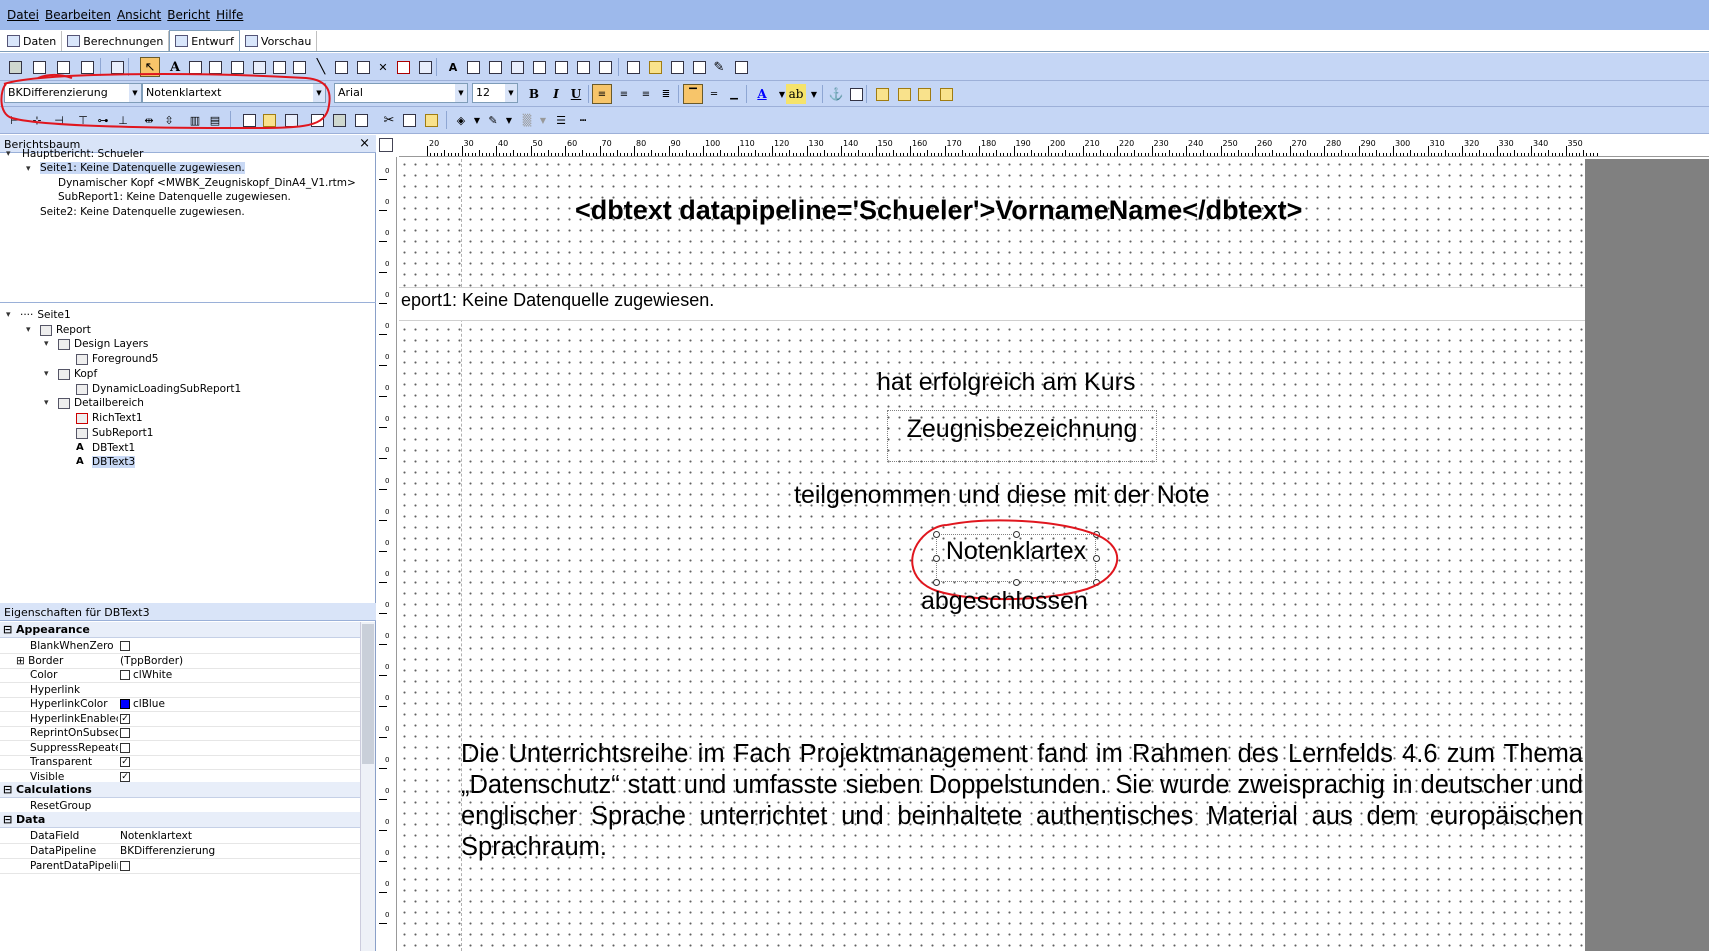  I want to click on font-name-select: Arial ▼, so click(401, 93).